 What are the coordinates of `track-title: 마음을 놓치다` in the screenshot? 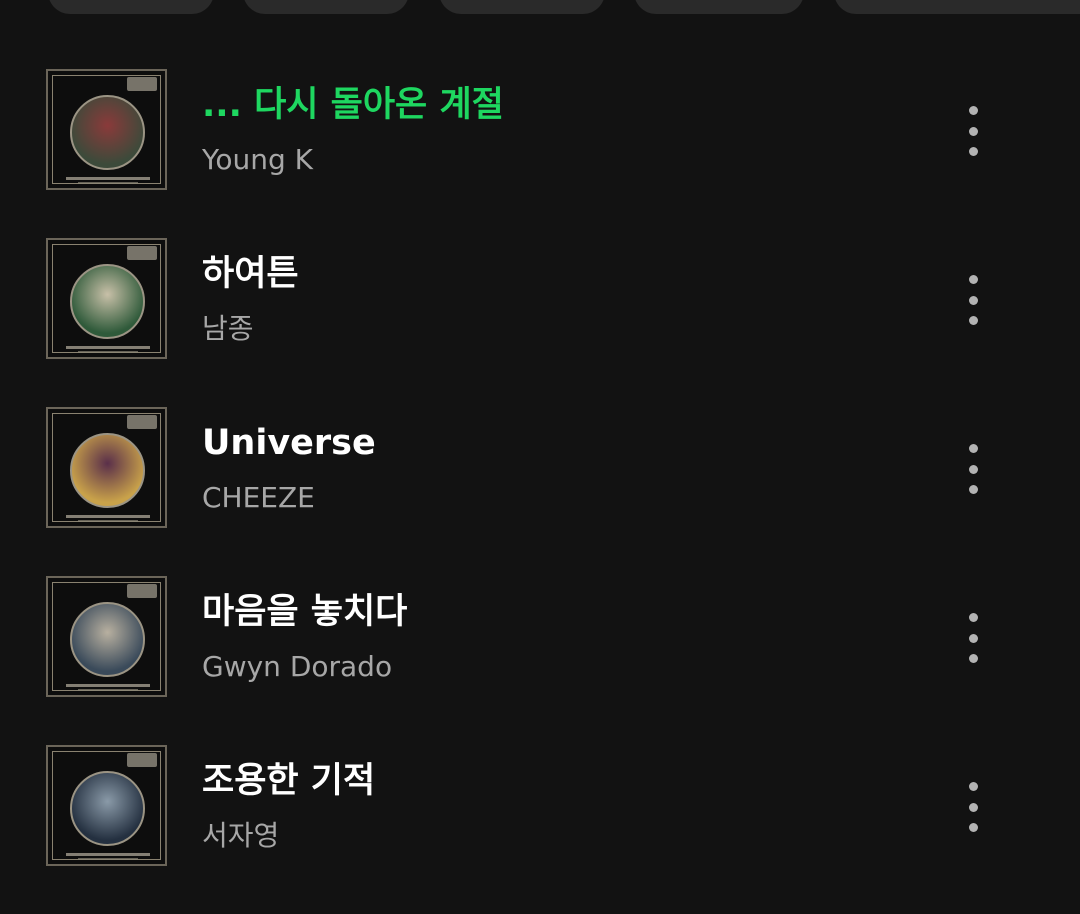 It's located at (305, 612).